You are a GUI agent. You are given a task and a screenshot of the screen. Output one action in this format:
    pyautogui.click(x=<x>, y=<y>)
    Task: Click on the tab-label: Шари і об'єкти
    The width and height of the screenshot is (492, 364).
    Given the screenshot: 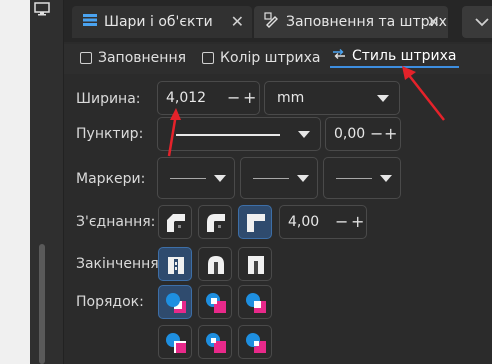 What is the action you would take?
    pyautogui.click(x=158, y=22)
    